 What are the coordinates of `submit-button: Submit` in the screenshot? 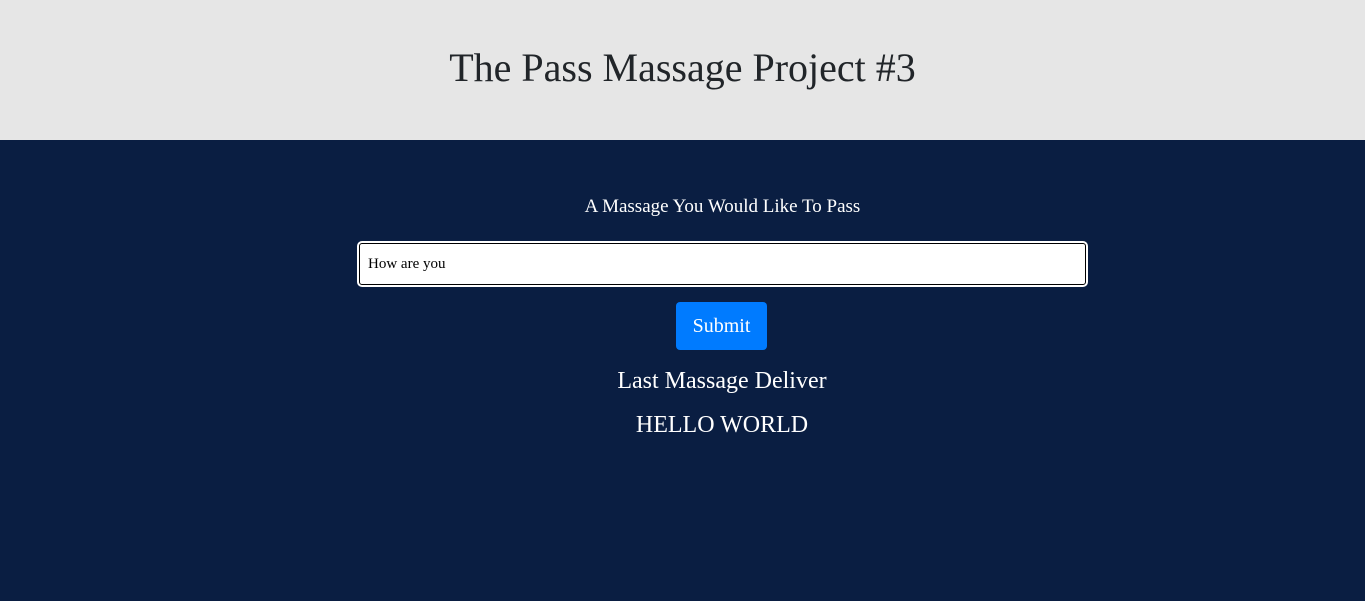 It's located at (721, 326).